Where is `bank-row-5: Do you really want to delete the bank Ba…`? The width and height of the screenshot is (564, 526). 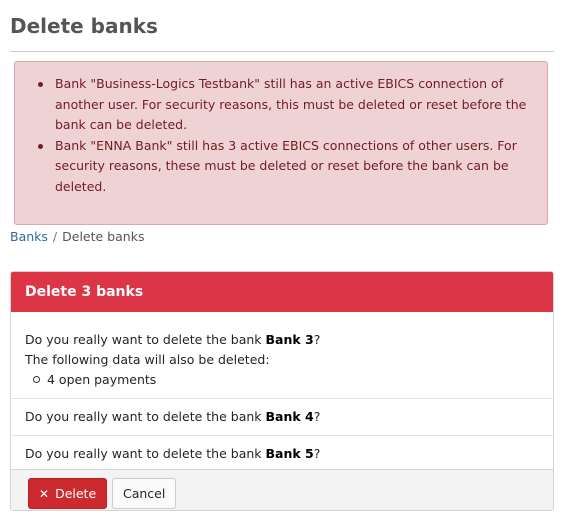
bank-row-5: Do you really want to delete the bank Ba… is located at coordinates (282, 454).